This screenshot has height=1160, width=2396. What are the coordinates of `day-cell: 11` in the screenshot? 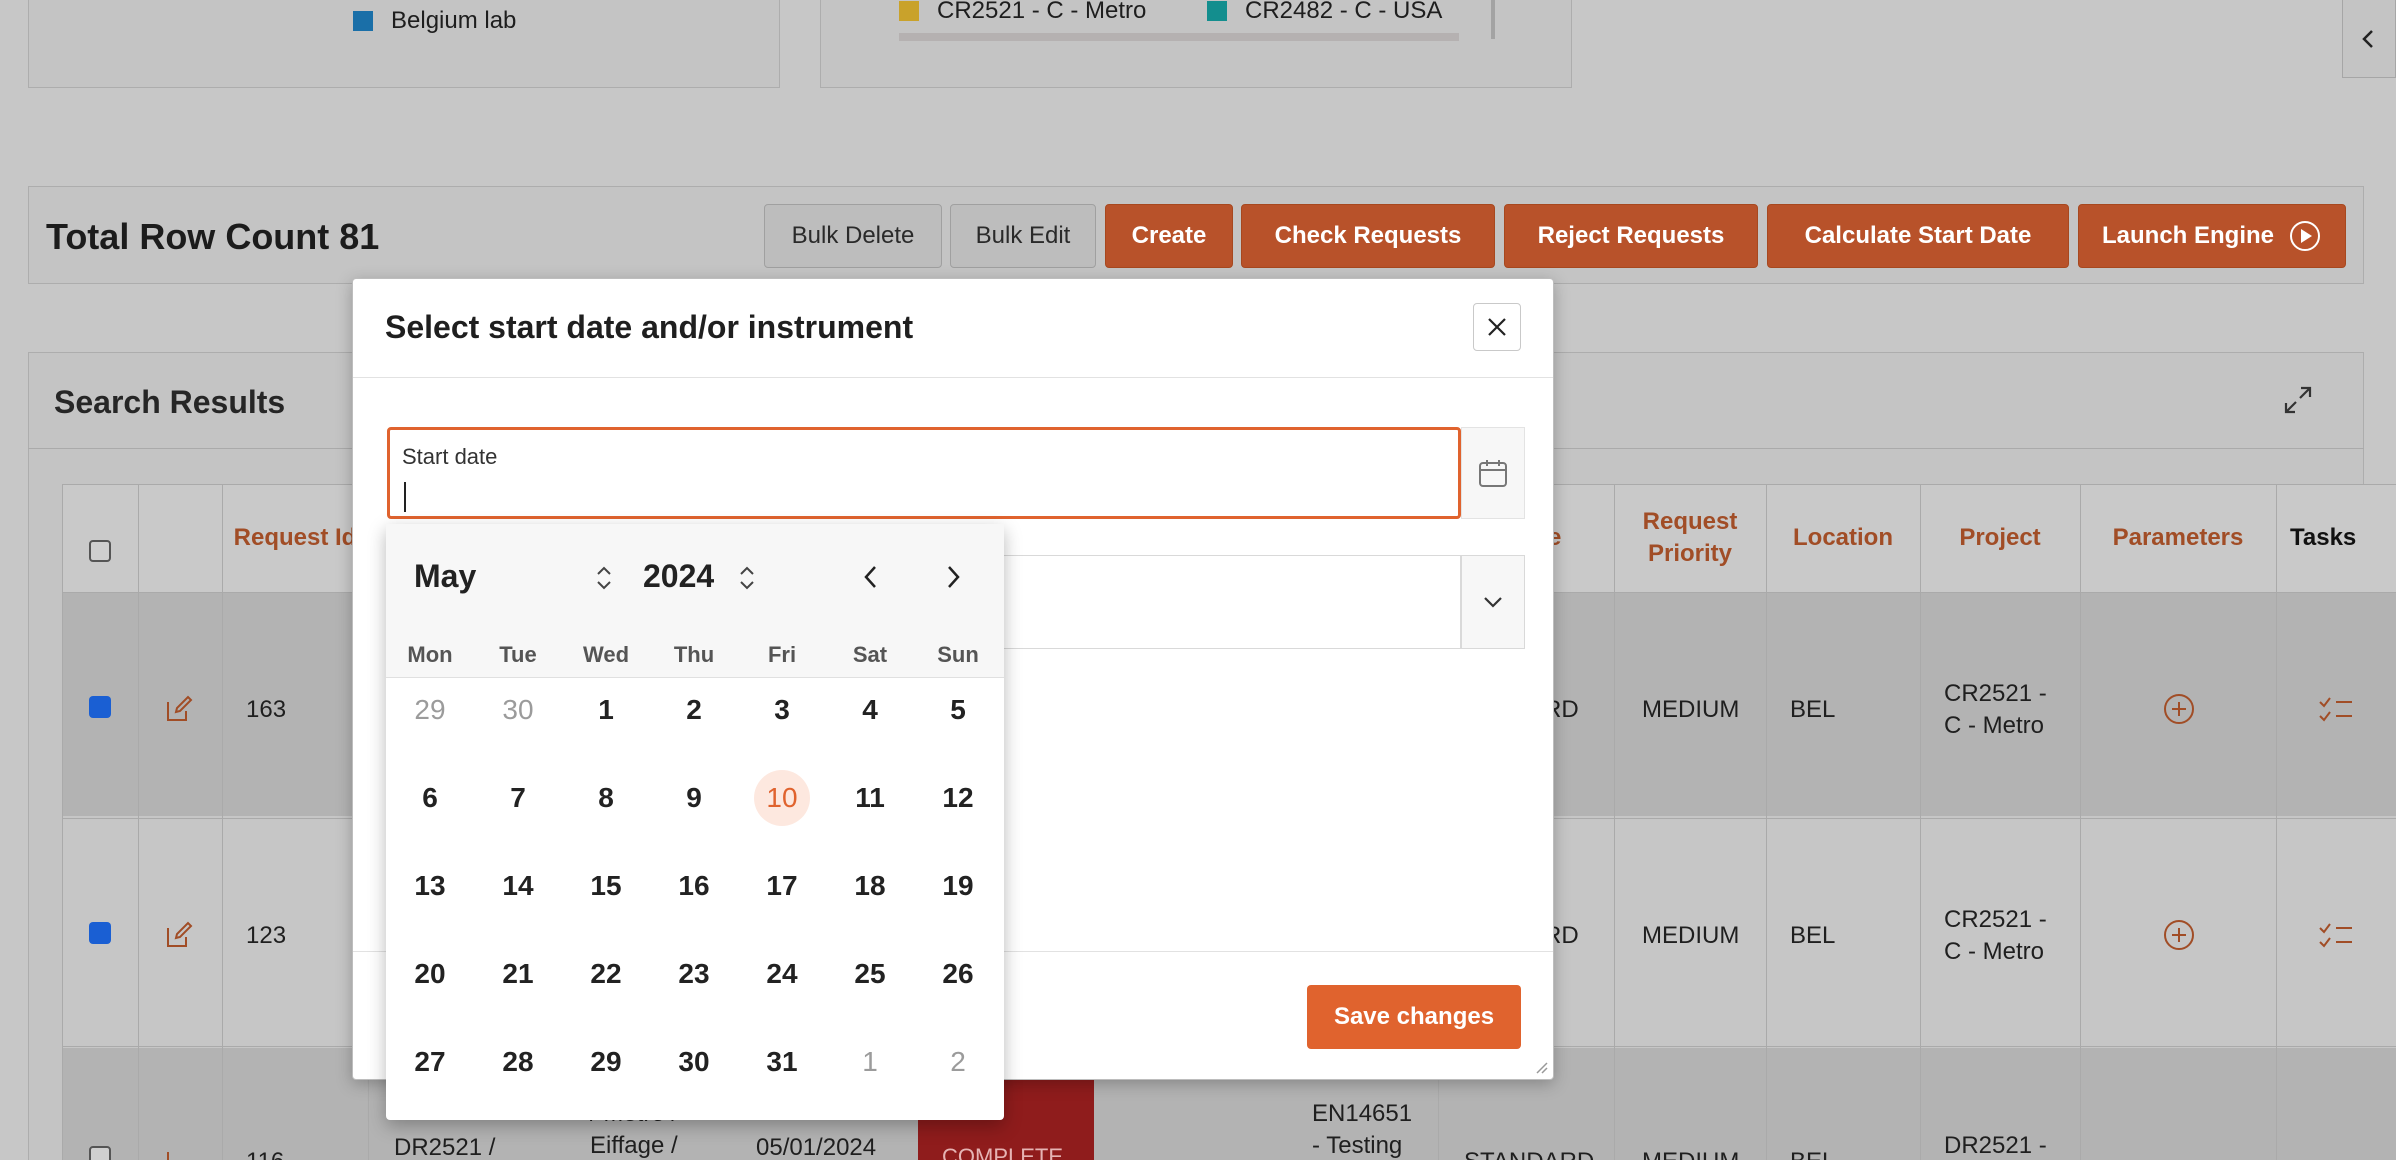 It's located at (870, 798).